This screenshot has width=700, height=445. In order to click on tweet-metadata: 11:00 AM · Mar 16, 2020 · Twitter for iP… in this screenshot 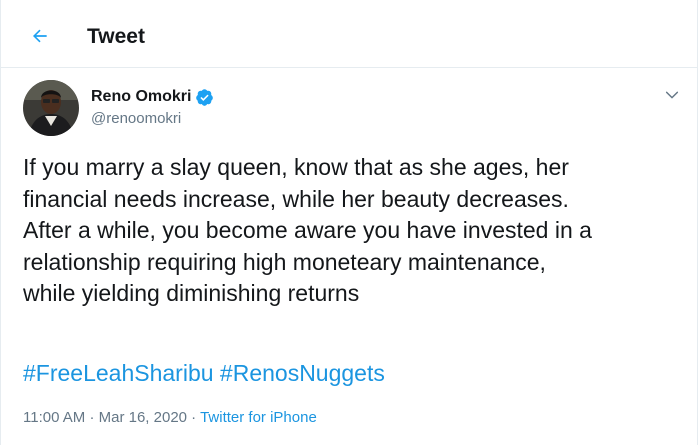, I will do `click(170, 418)`.